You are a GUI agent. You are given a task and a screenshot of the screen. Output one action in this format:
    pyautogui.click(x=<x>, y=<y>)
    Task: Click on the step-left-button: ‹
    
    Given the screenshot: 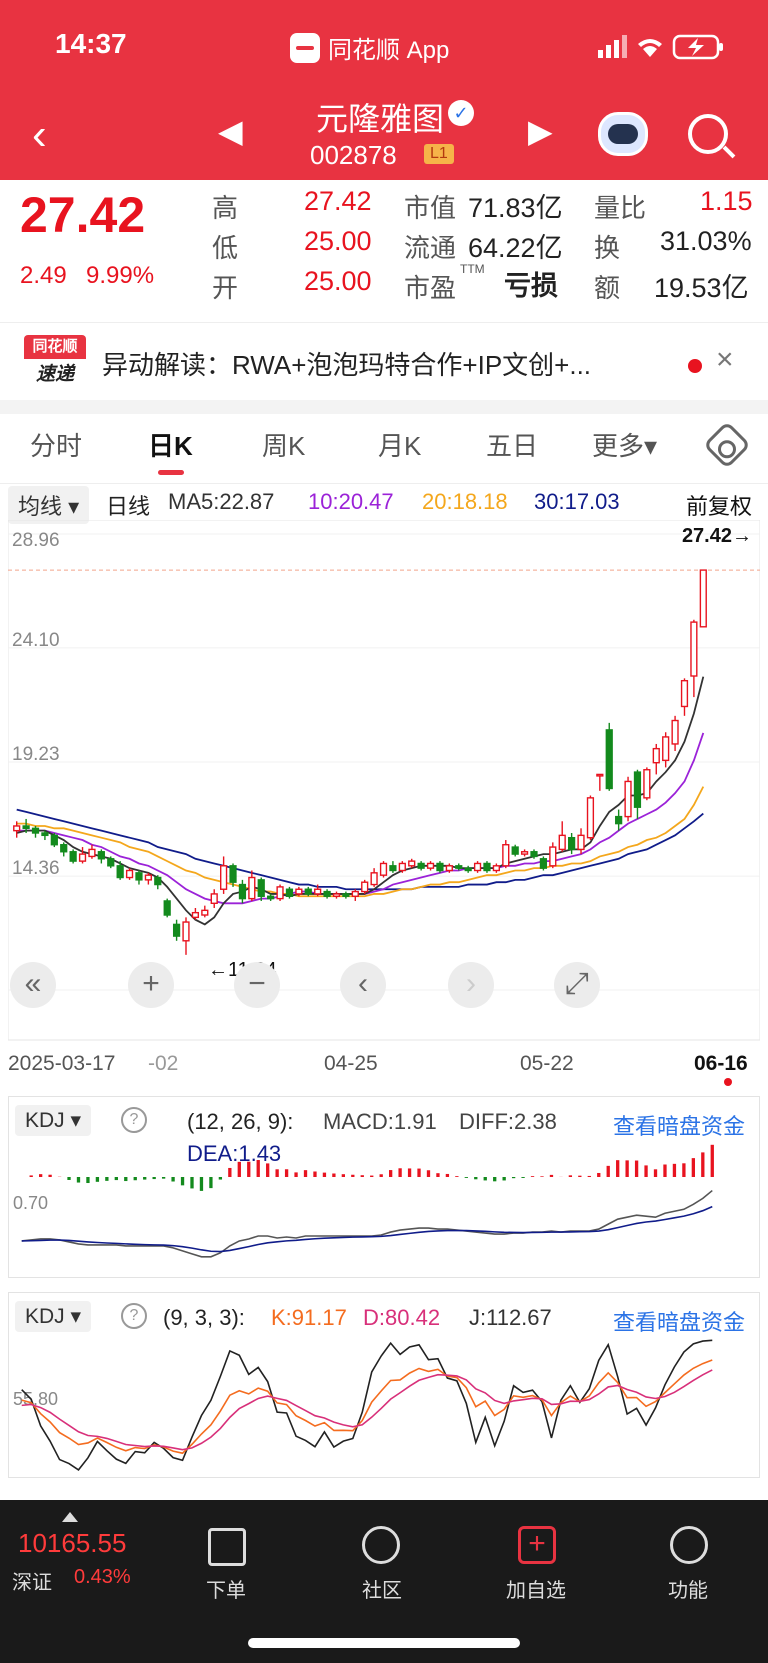 What is the action you would take?
    pyautogui.click(x=363, y=985)
    